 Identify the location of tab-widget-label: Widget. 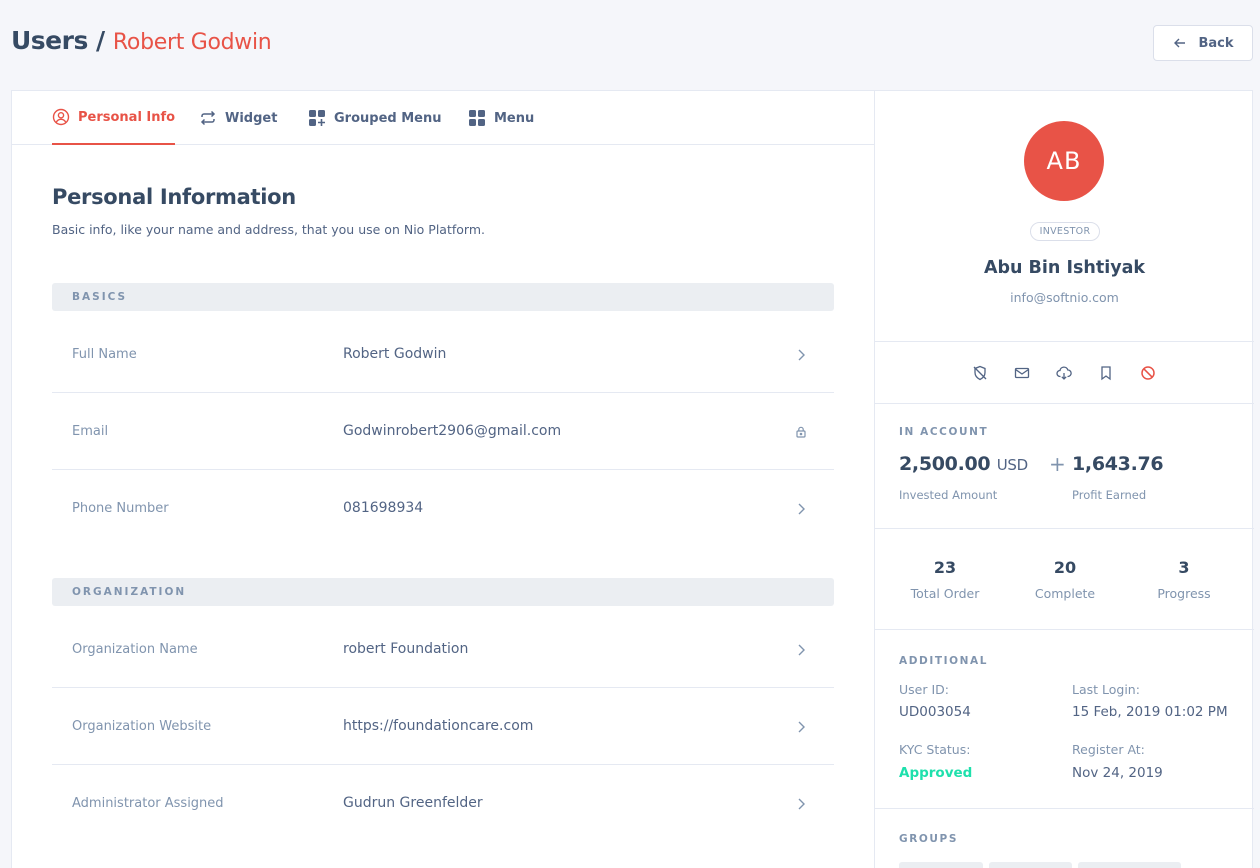
(251, 118).